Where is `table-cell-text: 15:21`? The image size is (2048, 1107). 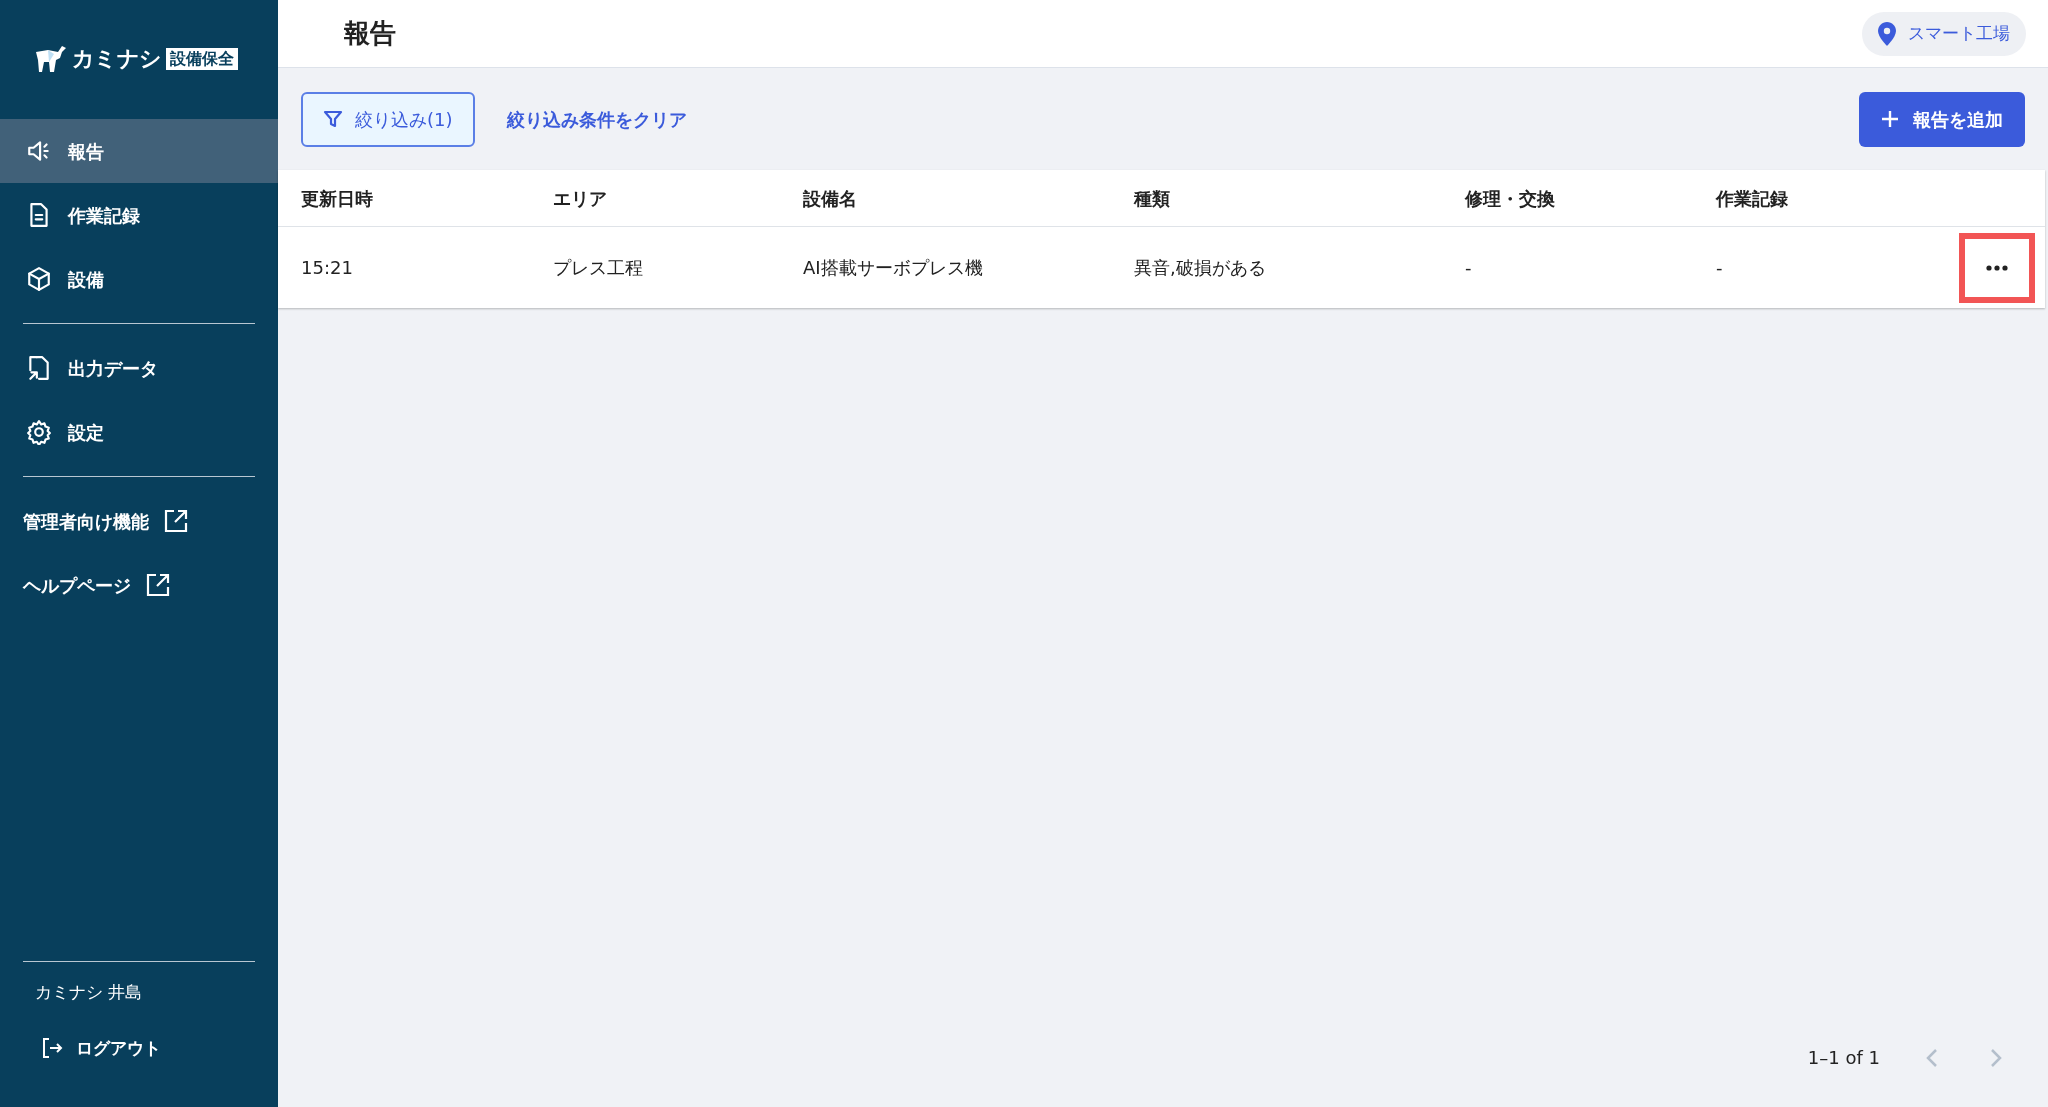 table-cell-text: 15:21 is located at coordinates (327, 268).